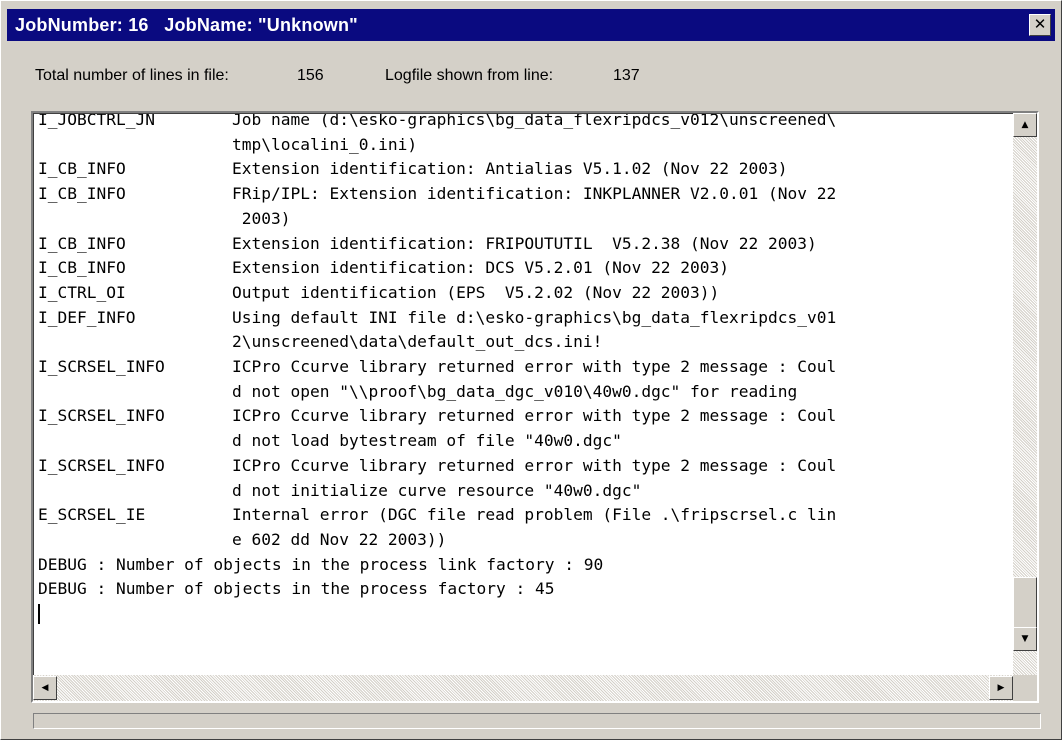  I want to click on text-cursor, so click(39, 614).